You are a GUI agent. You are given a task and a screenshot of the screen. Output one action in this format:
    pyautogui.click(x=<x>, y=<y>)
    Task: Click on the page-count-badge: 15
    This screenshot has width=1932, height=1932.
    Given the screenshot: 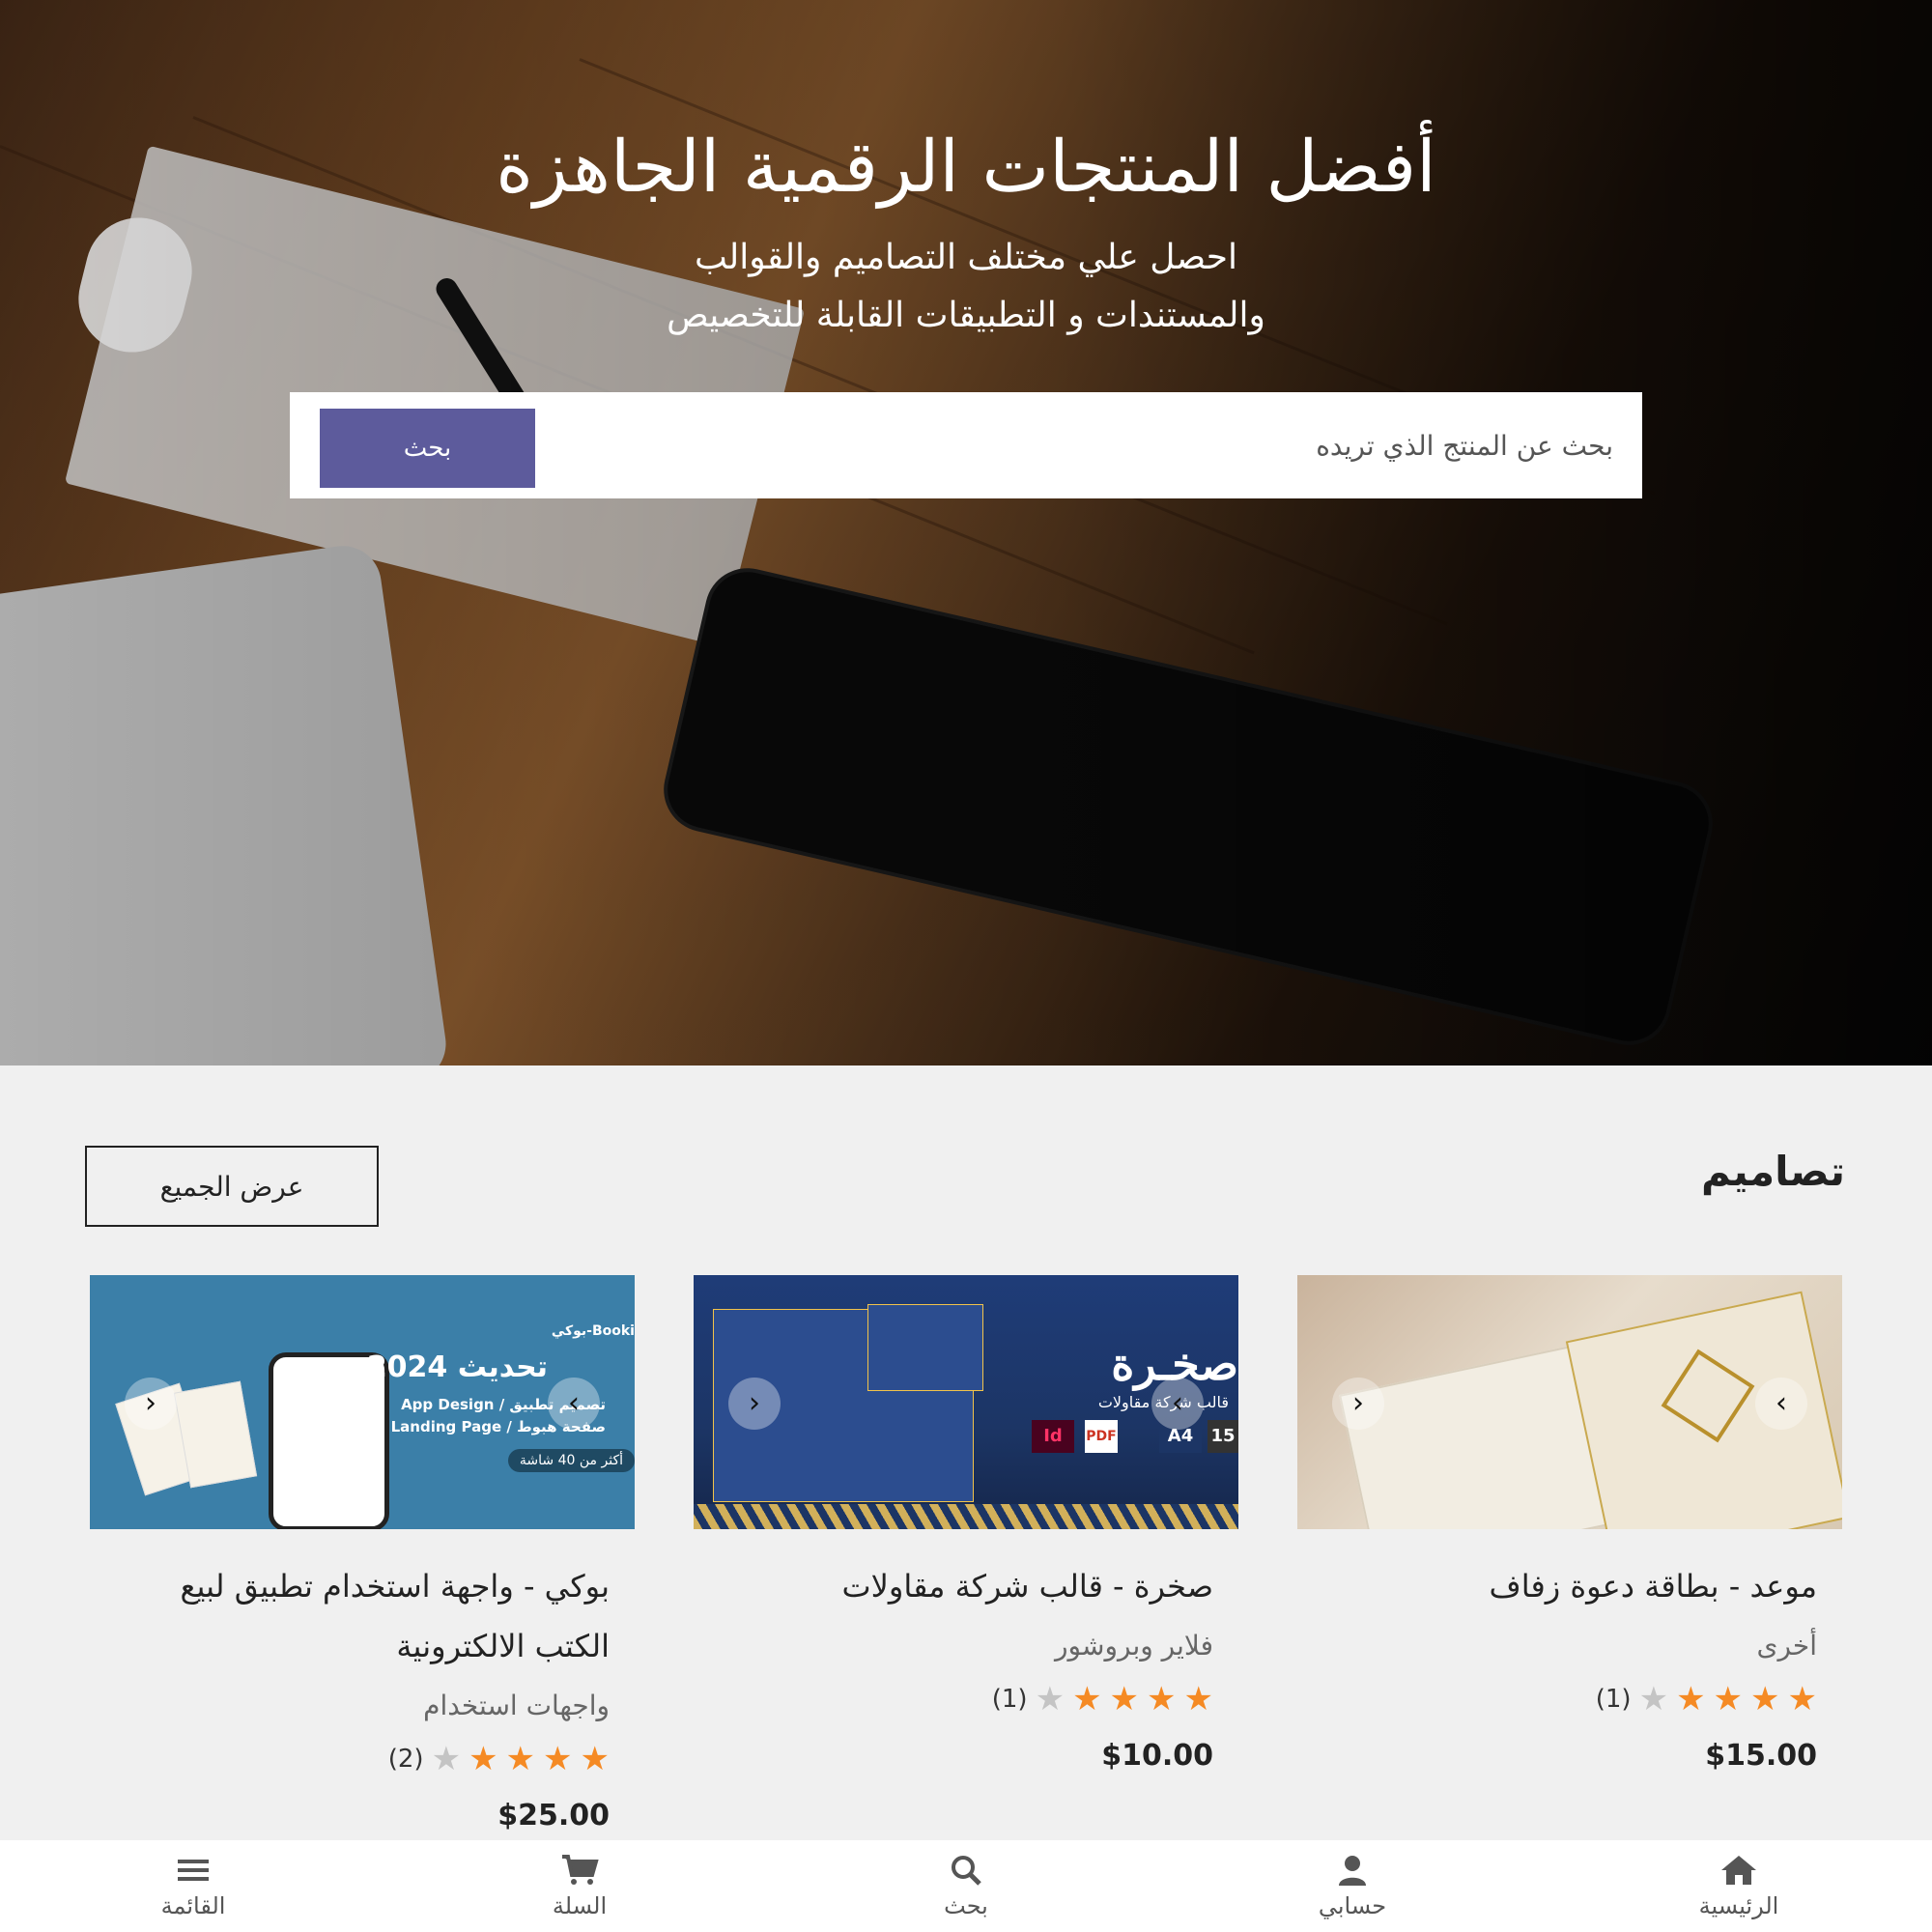 What is the action you would take?
    pyautogui.click(x=1223, y=1436)
    